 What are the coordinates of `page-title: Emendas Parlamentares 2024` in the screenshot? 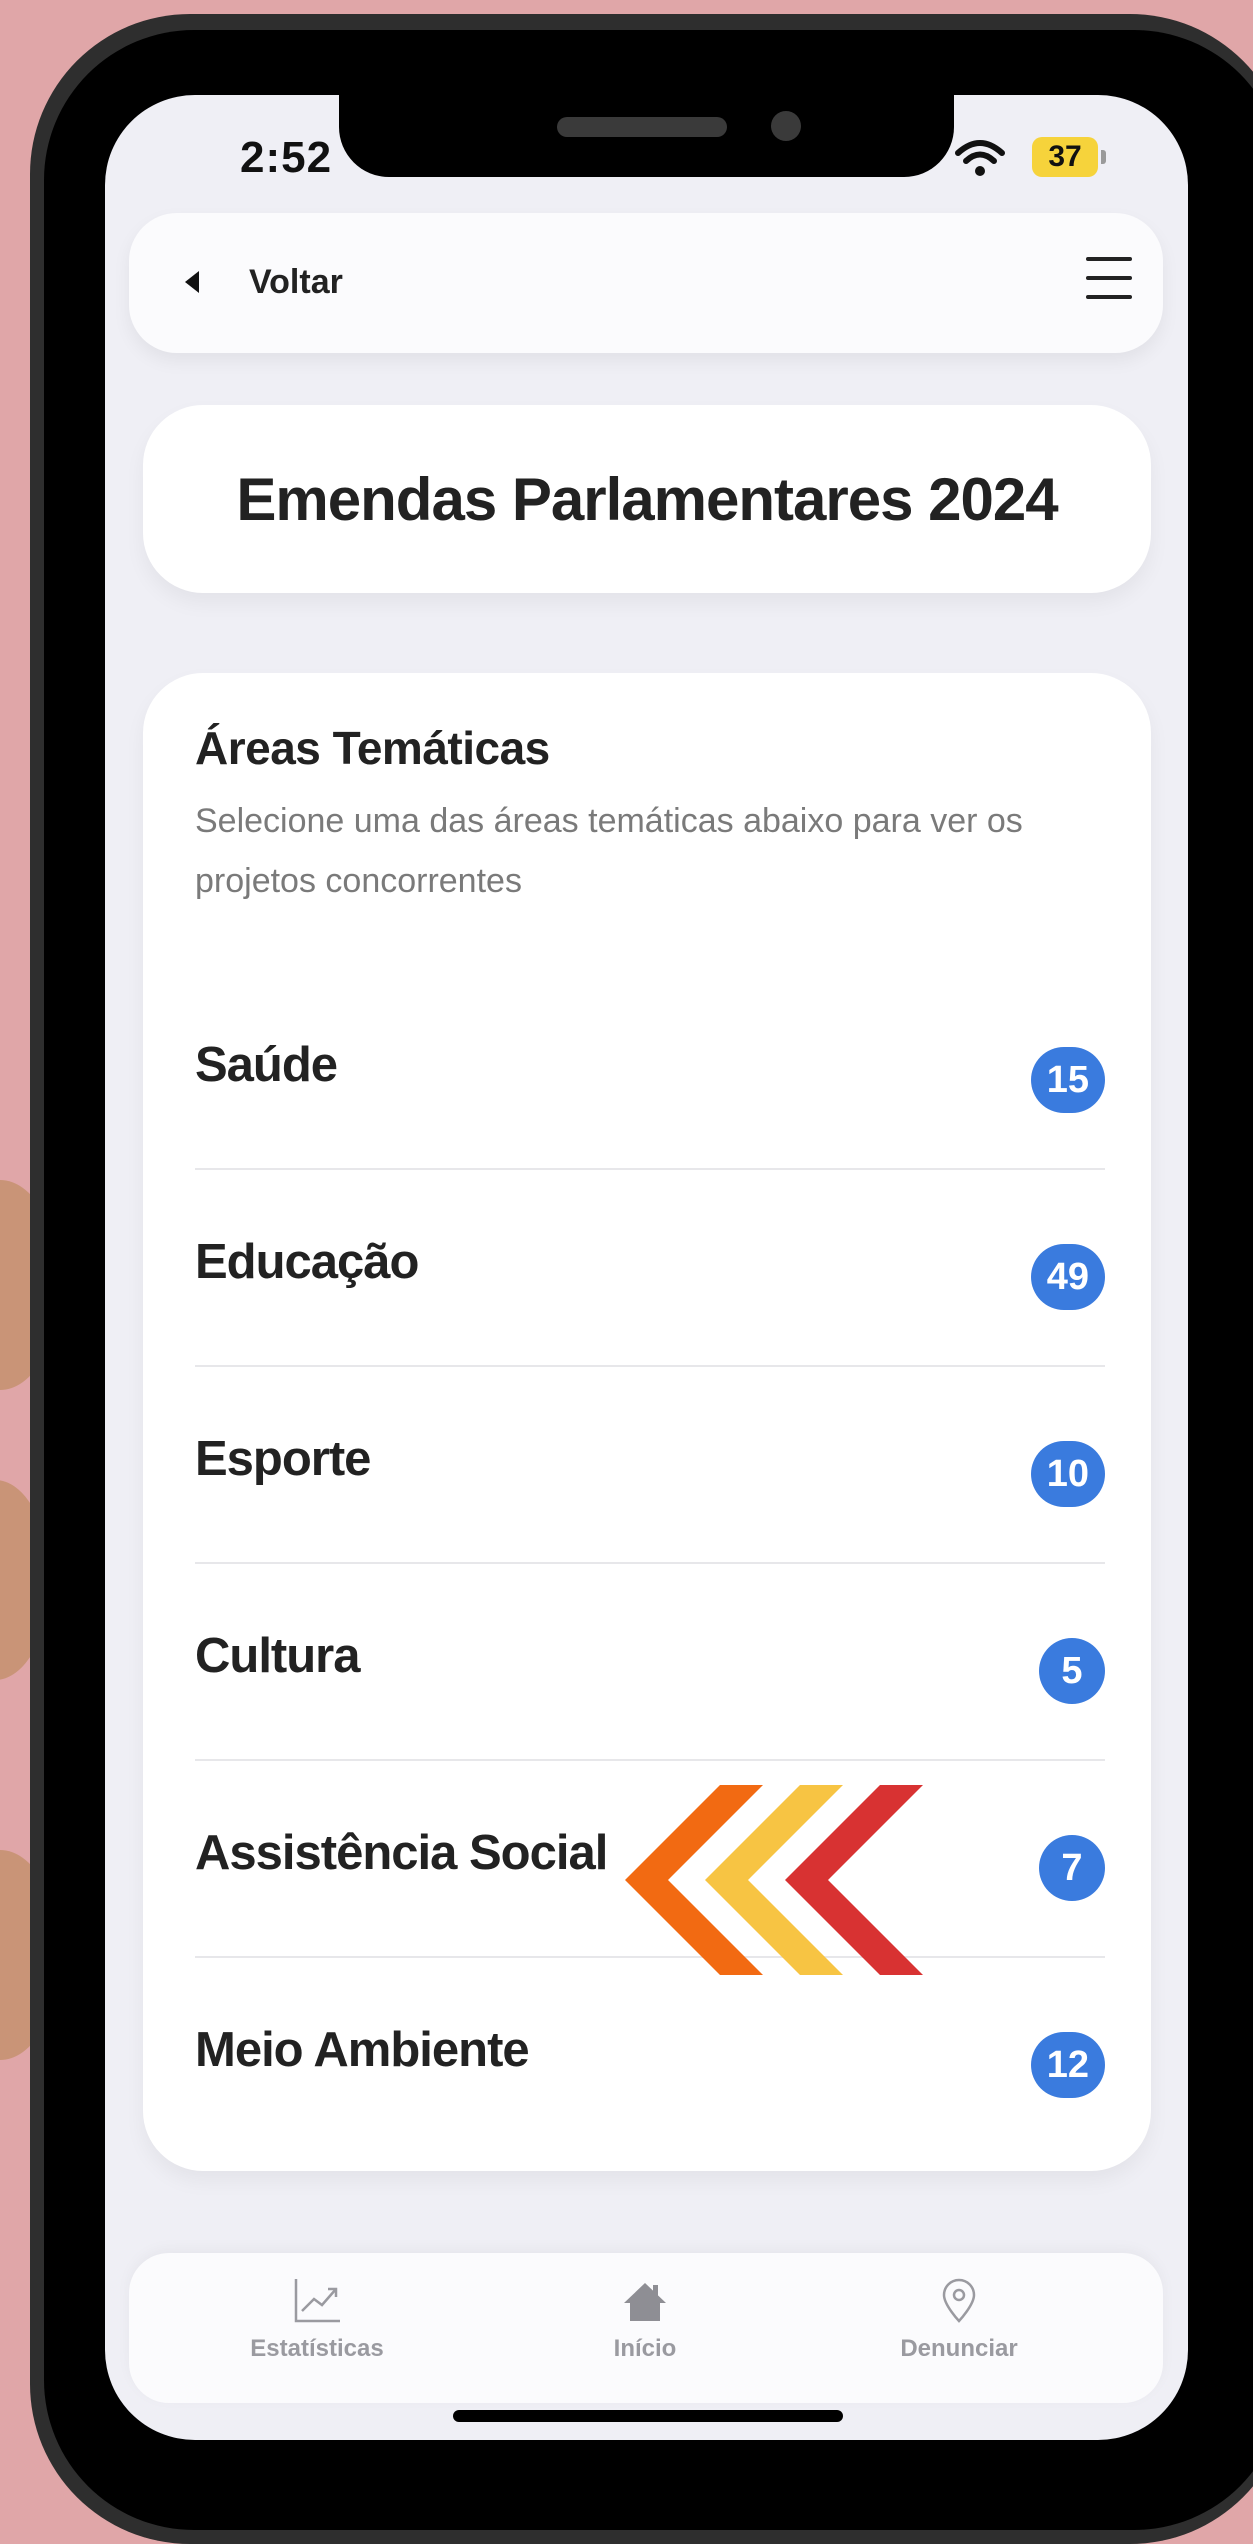 It's located at (647, 499).